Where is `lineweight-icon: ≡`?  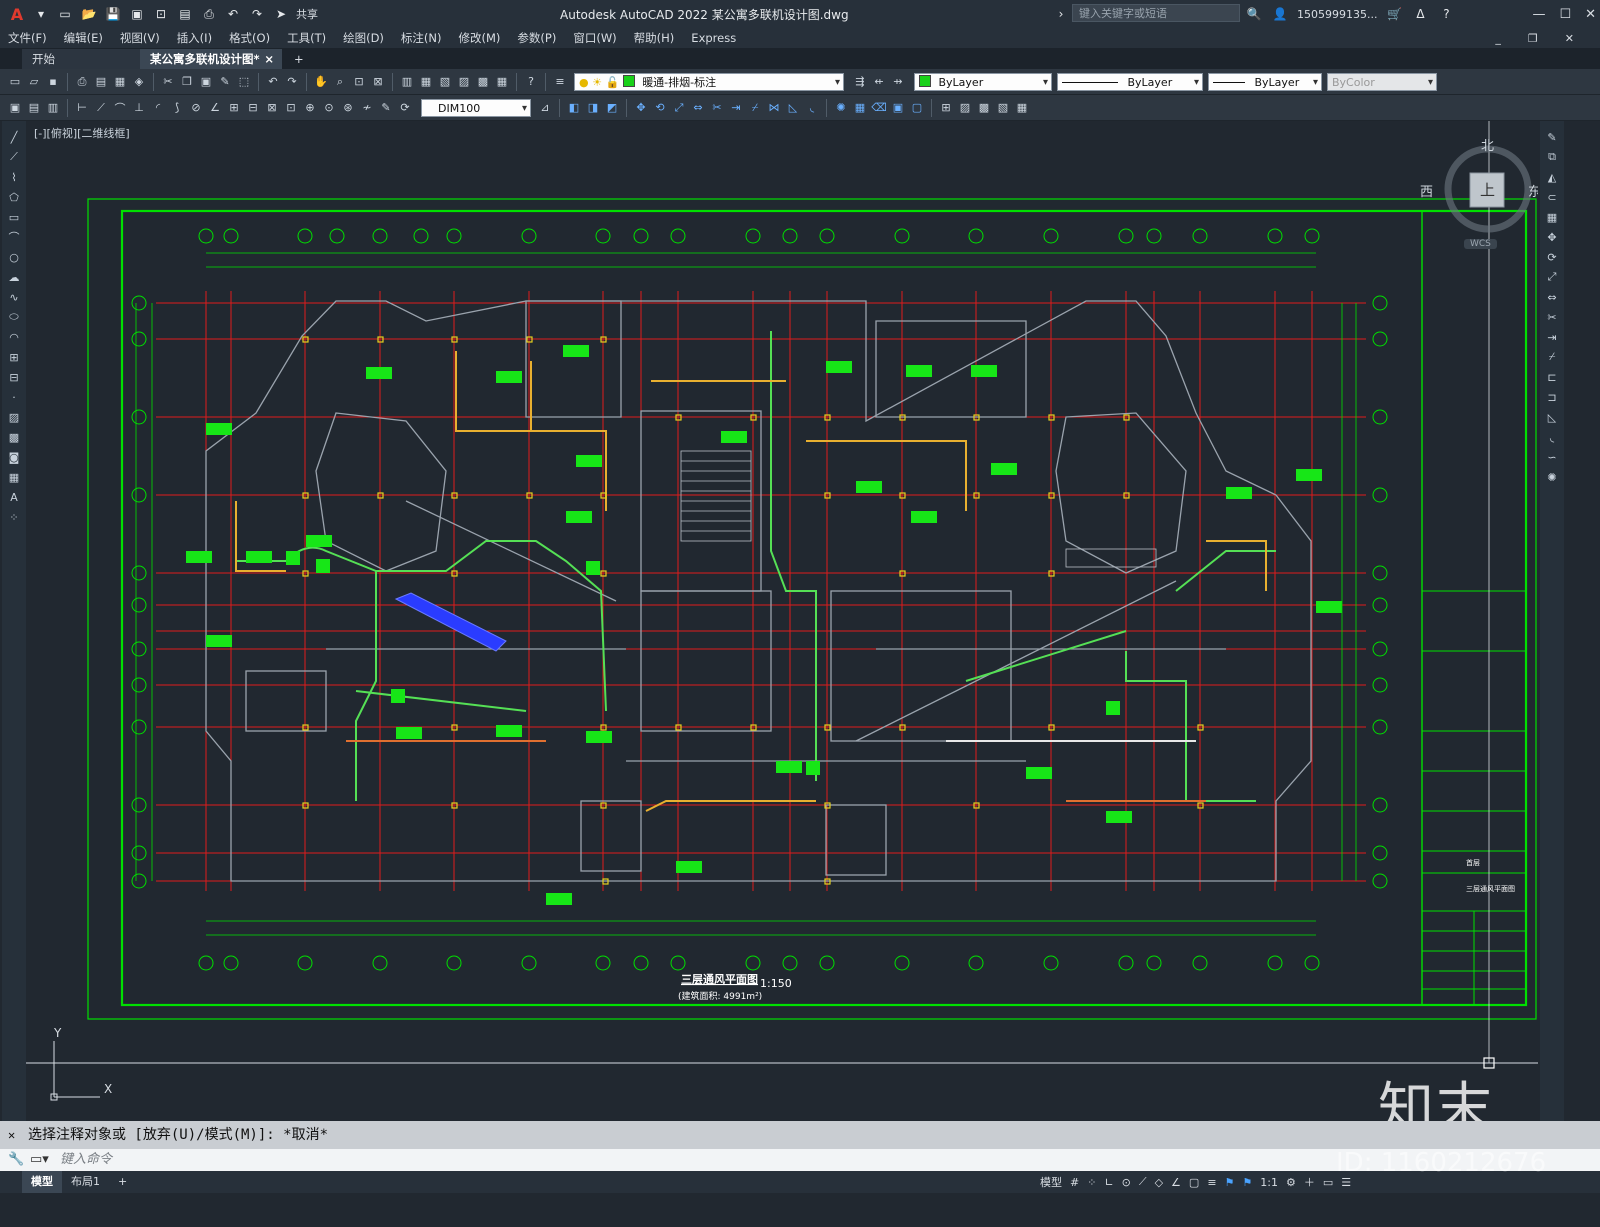 lineweight-icon: ≡ is located at coordinates (1211, 1182).